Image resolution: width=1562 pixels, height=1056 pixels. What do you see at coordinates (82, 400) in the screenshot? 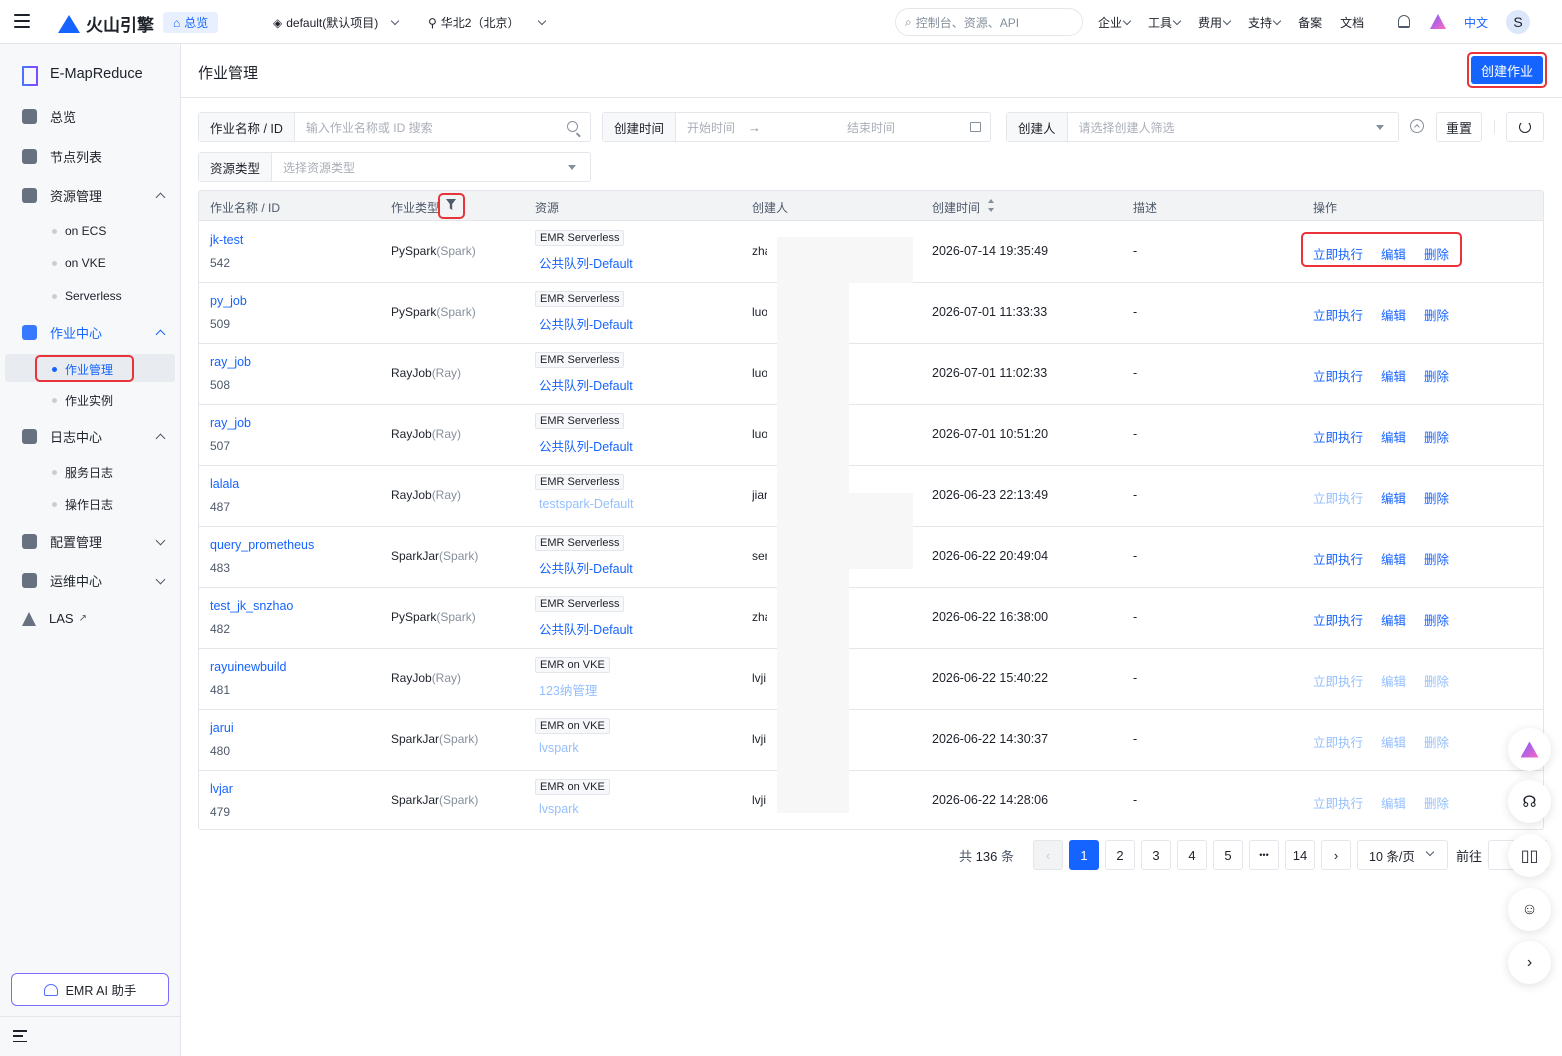
I see `sidebar-sub-job-instances: 作业实例` at bounding box center [82, 400].